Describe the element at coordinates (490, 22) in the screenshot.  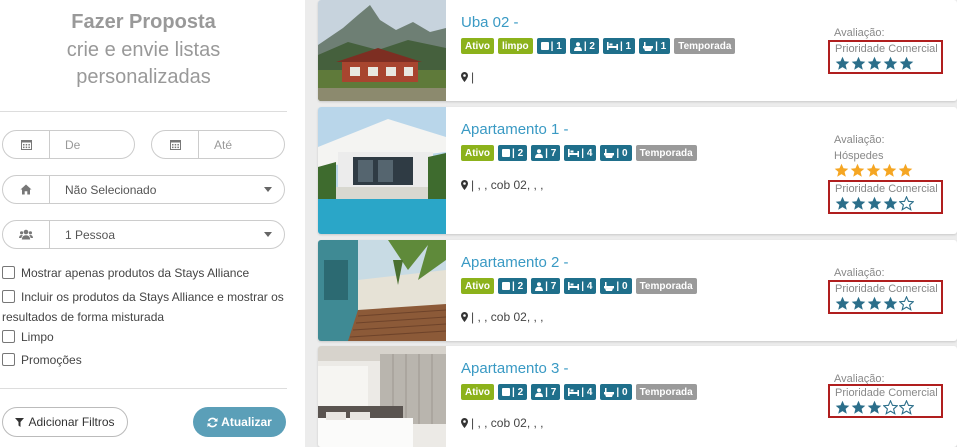
I see `listing-title: Uba 02 -` at that location.